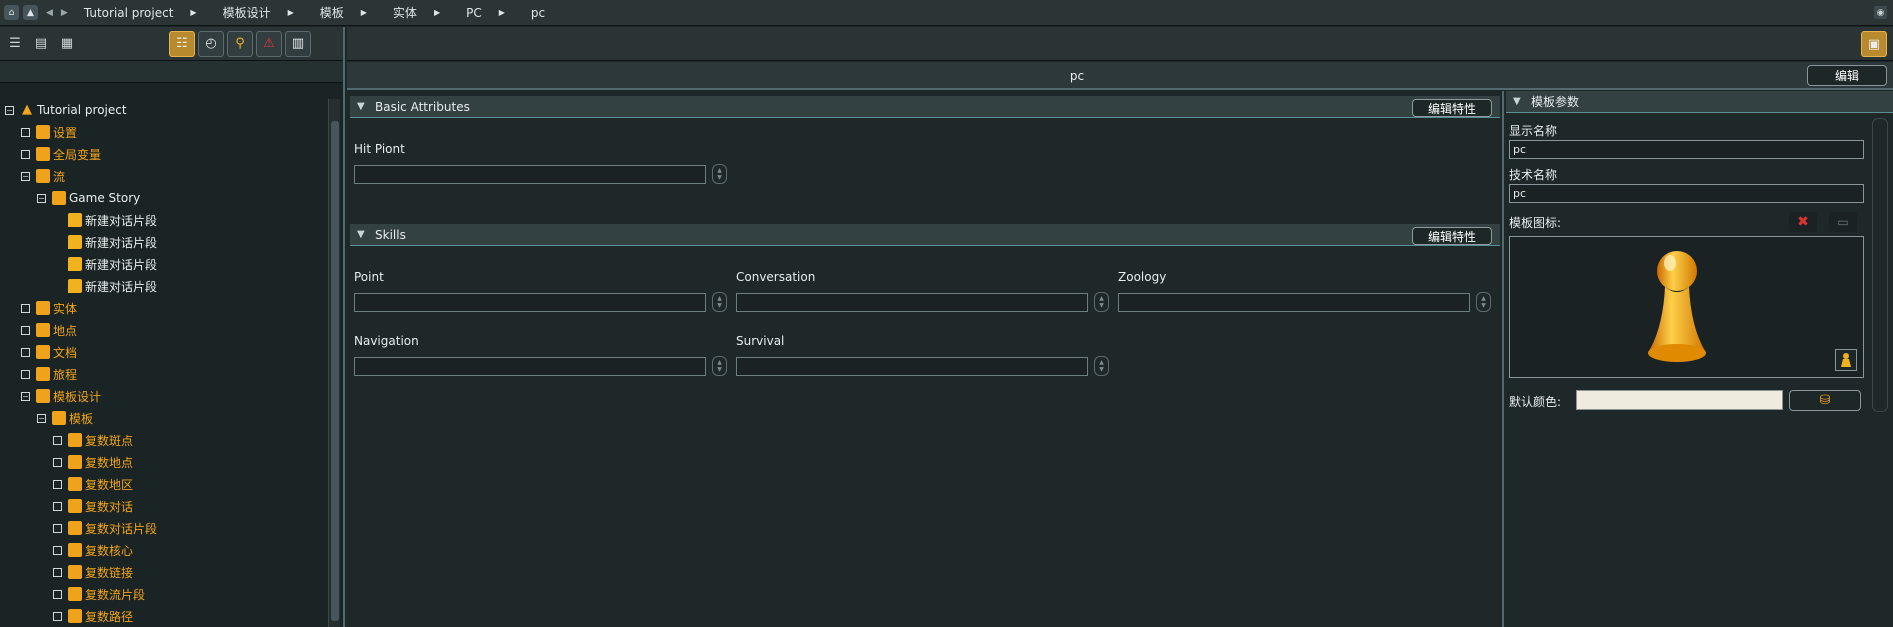 This screenshot has width=1893, height=627. What do you see at coordinates (1880, 12) in the screenshot?
I see `rss-icon: ◉` at bounding box center [1880, 12].